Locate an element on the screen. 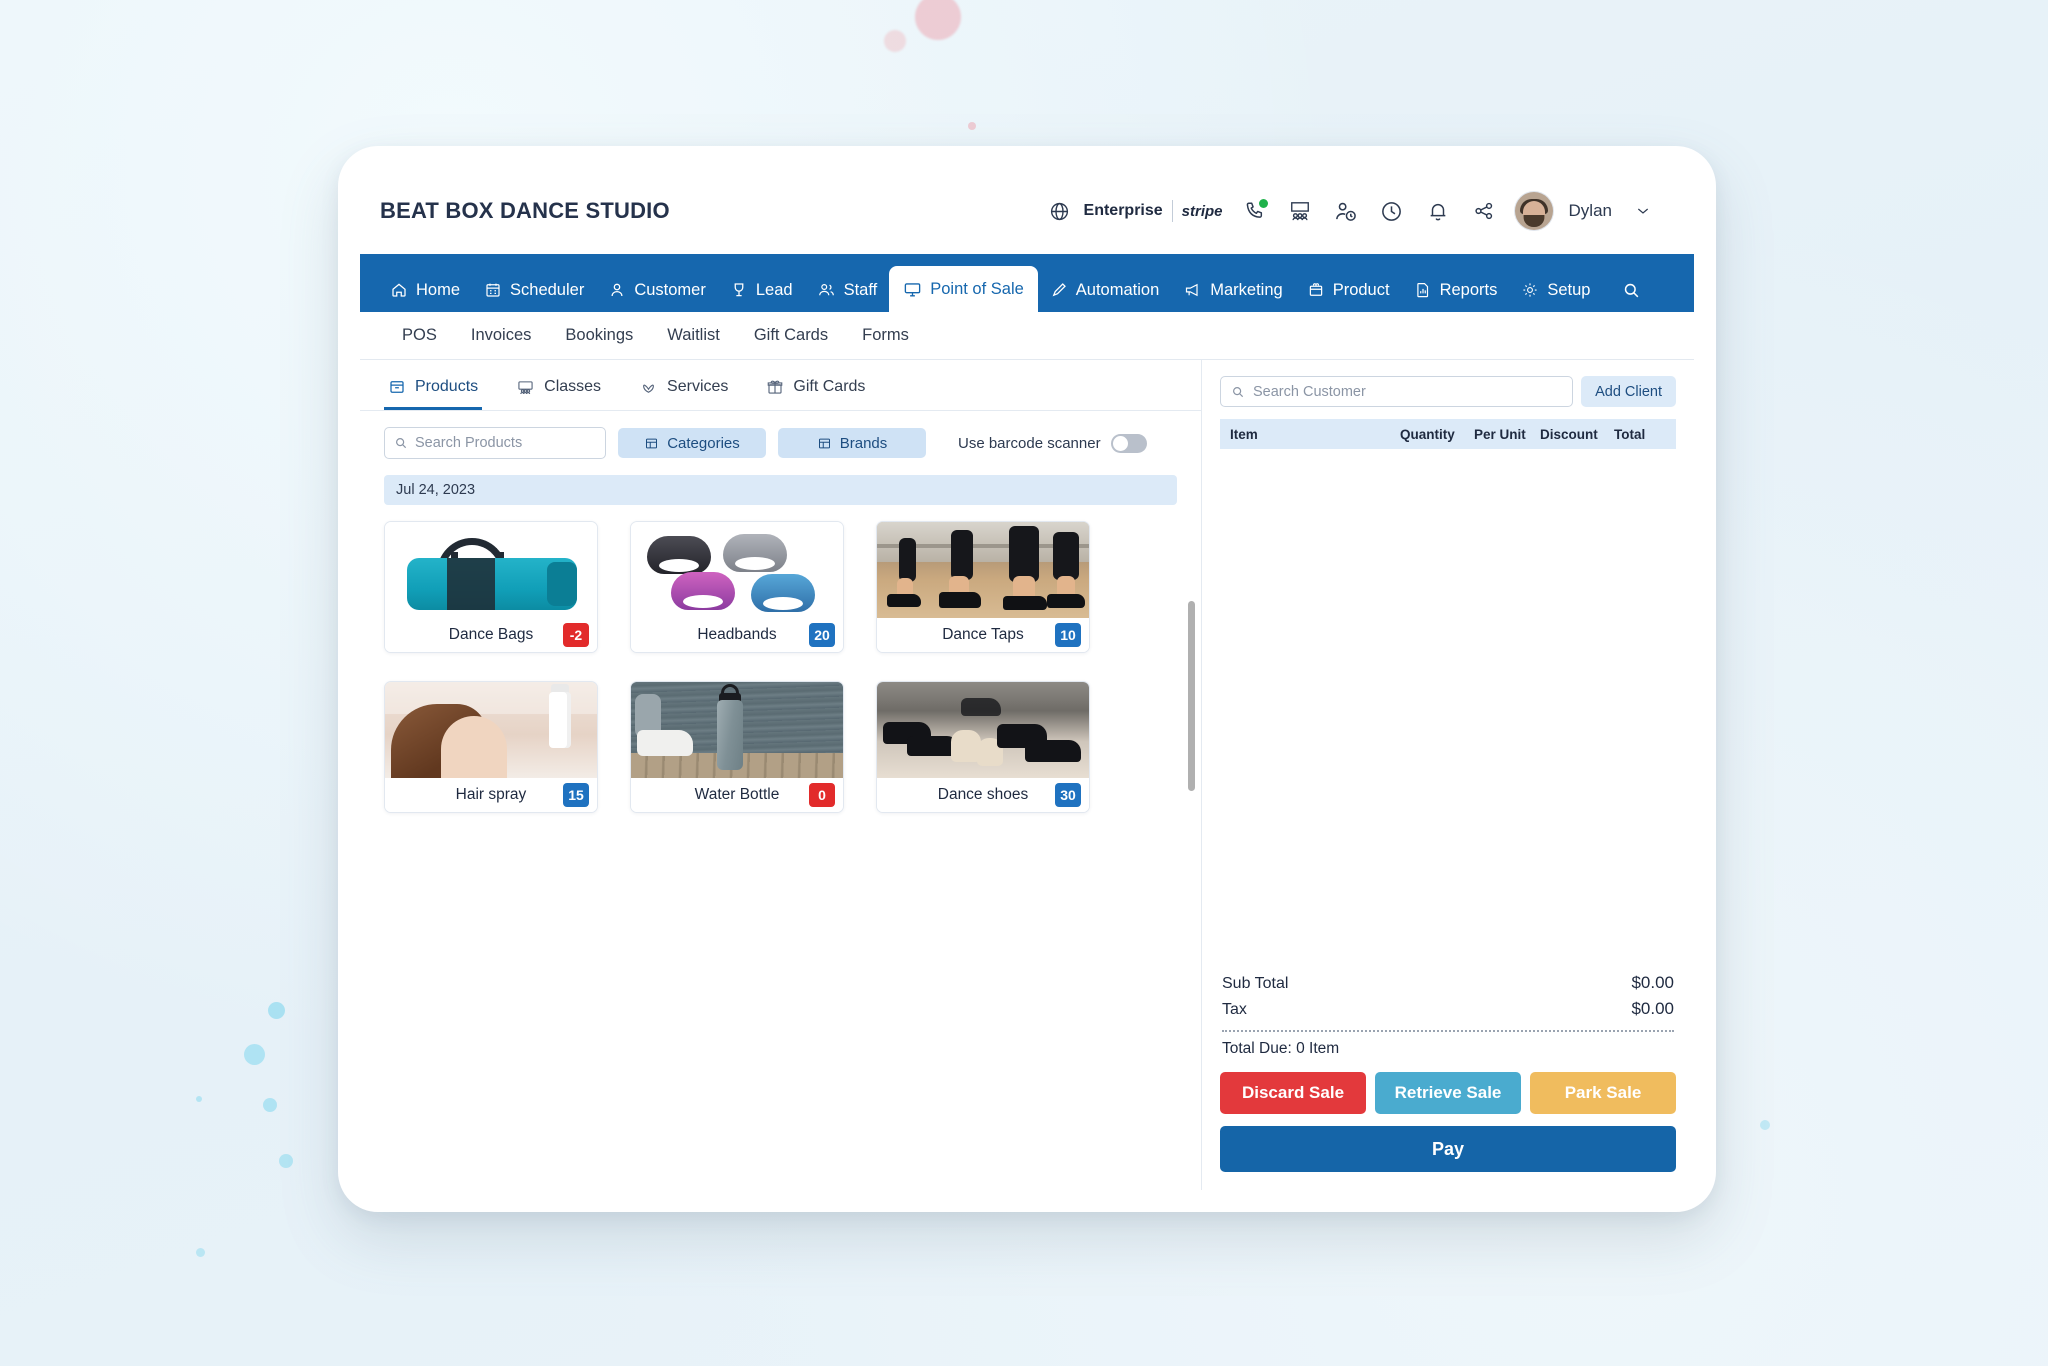 The height and width of the screenshot is (1366, 2048). nav-item-staff: Staff is located at coordinates (847, 290).